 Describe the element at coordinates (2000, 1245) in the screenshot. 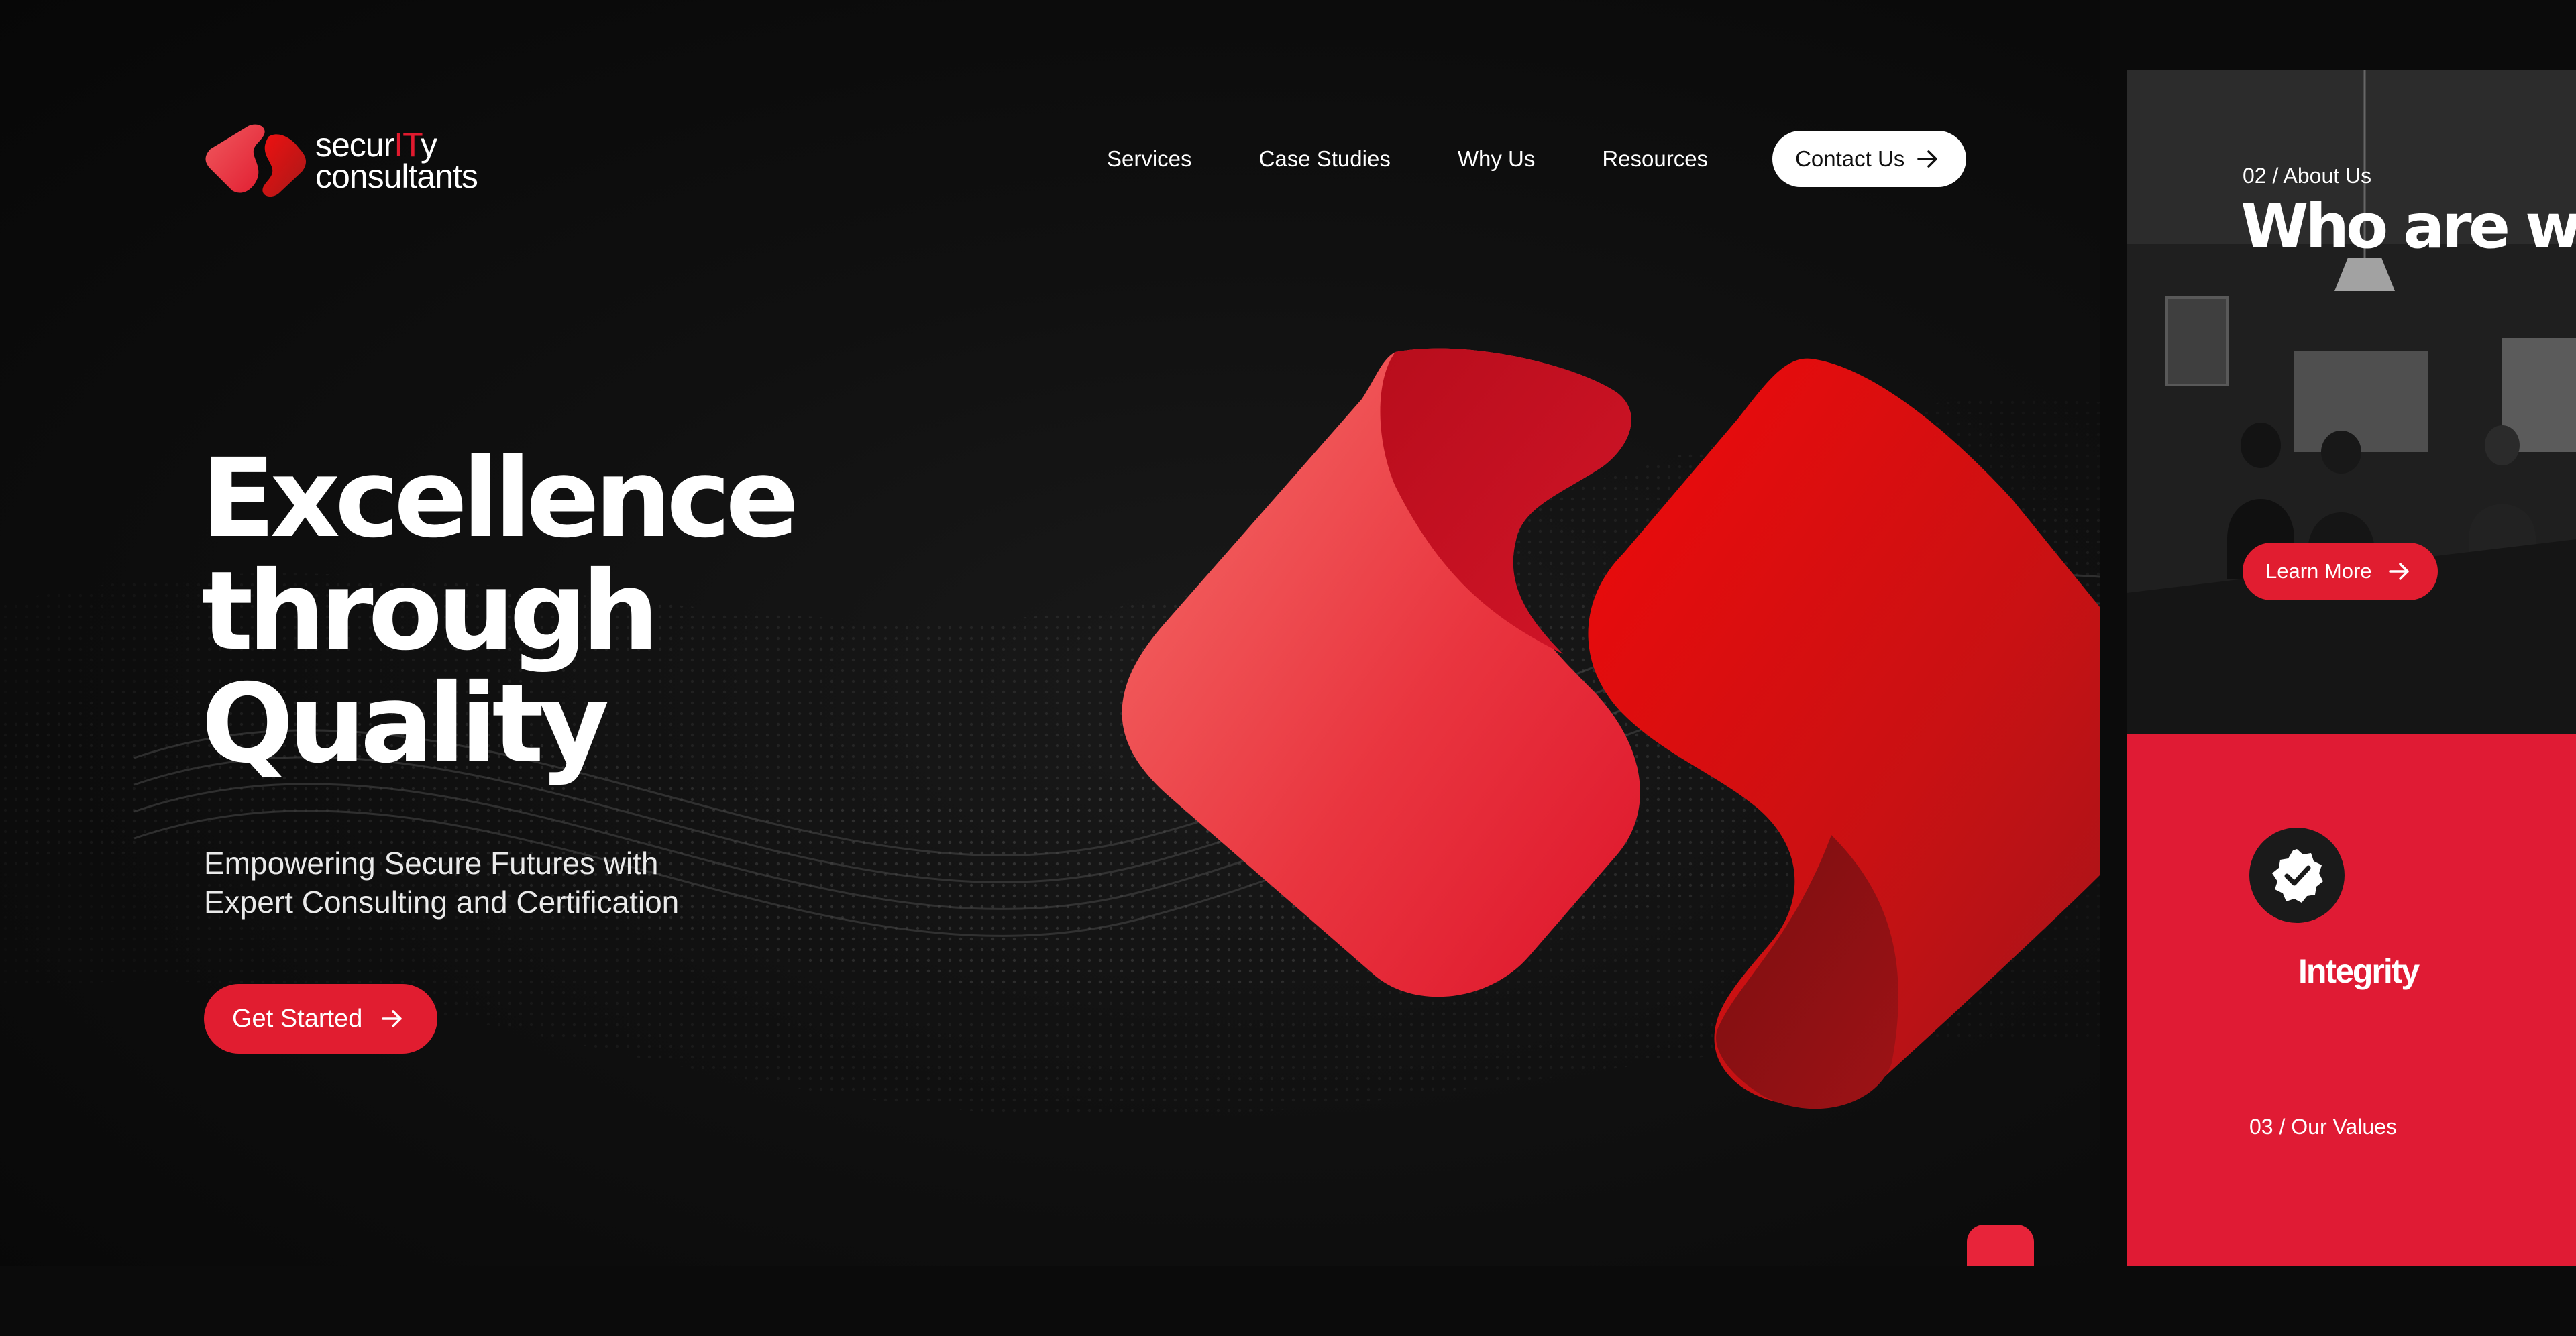

I see `decorative-tab` at that location.